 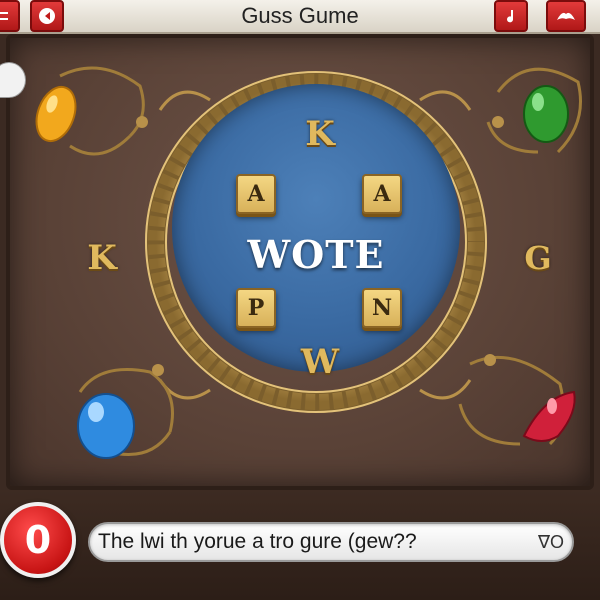 I want to click on score-badge: 0, so click(x=38, y=540).